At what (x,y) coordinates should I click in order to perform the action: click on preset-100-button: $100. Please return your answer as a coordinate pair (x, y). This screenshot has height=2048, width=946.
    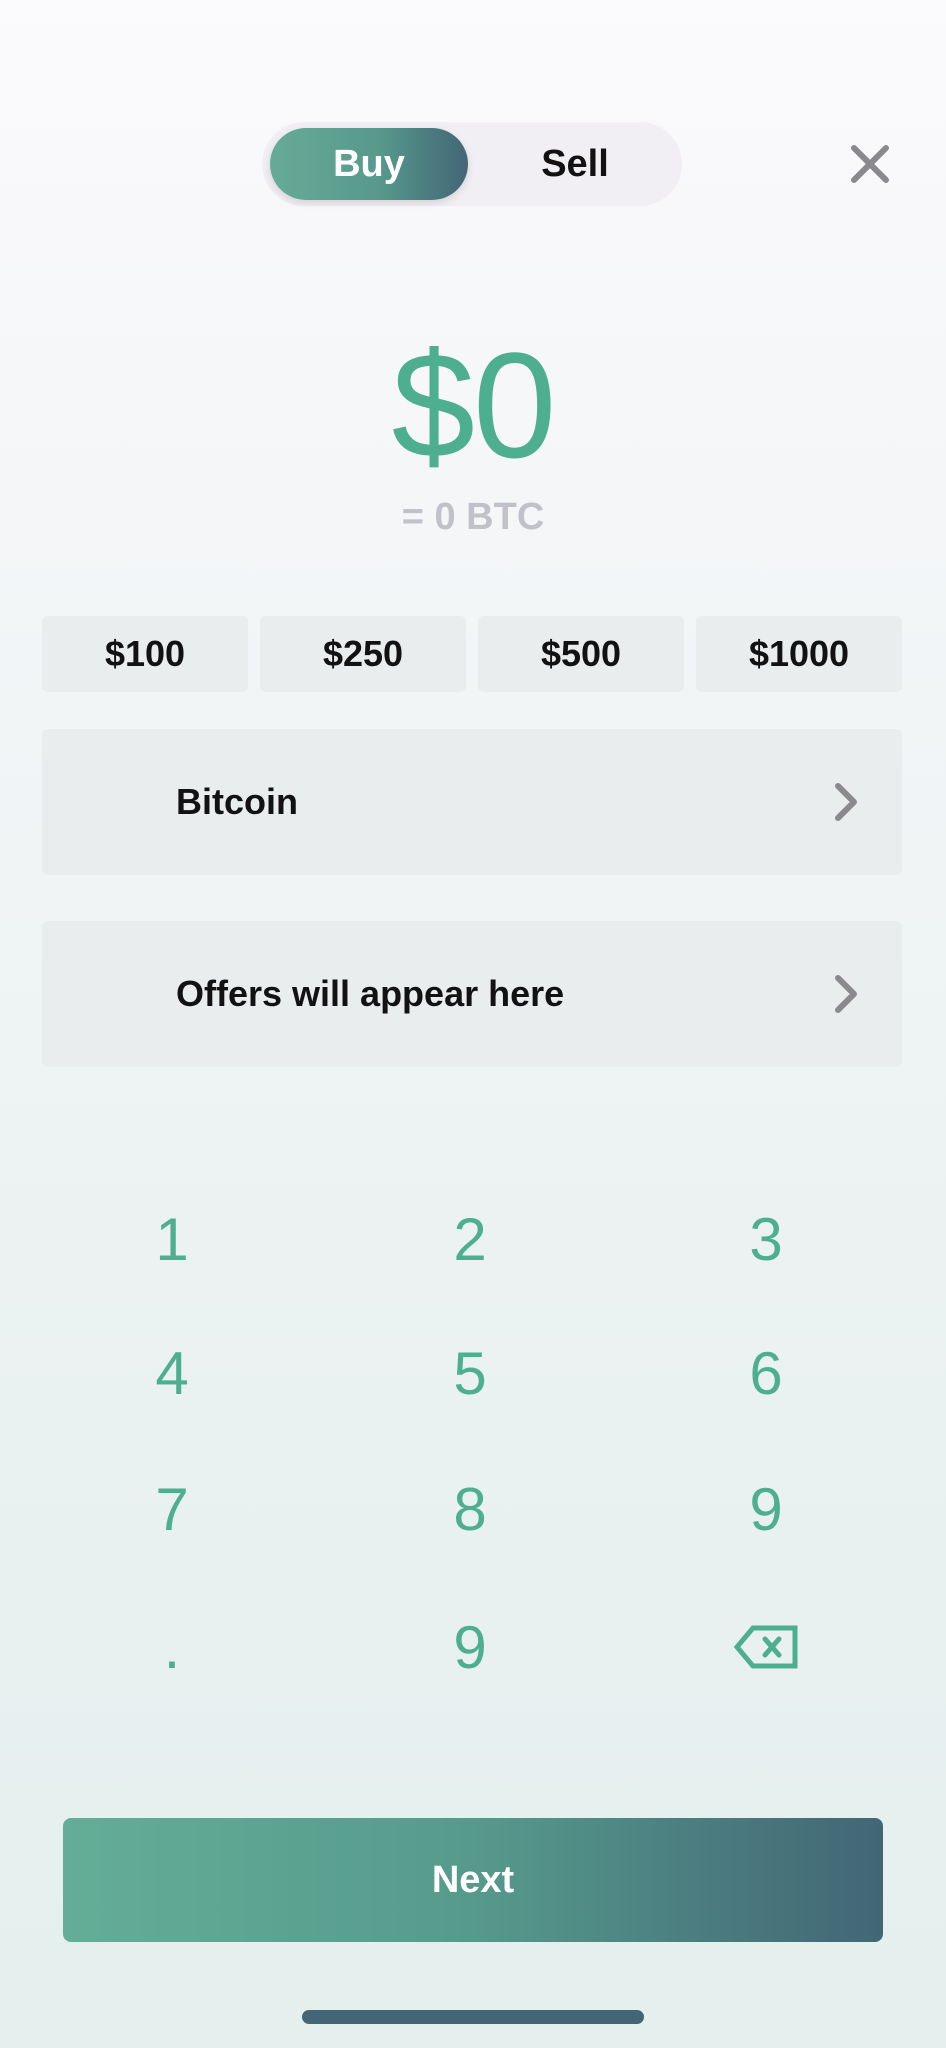
    Looking at the image, I should click on (145, 654).